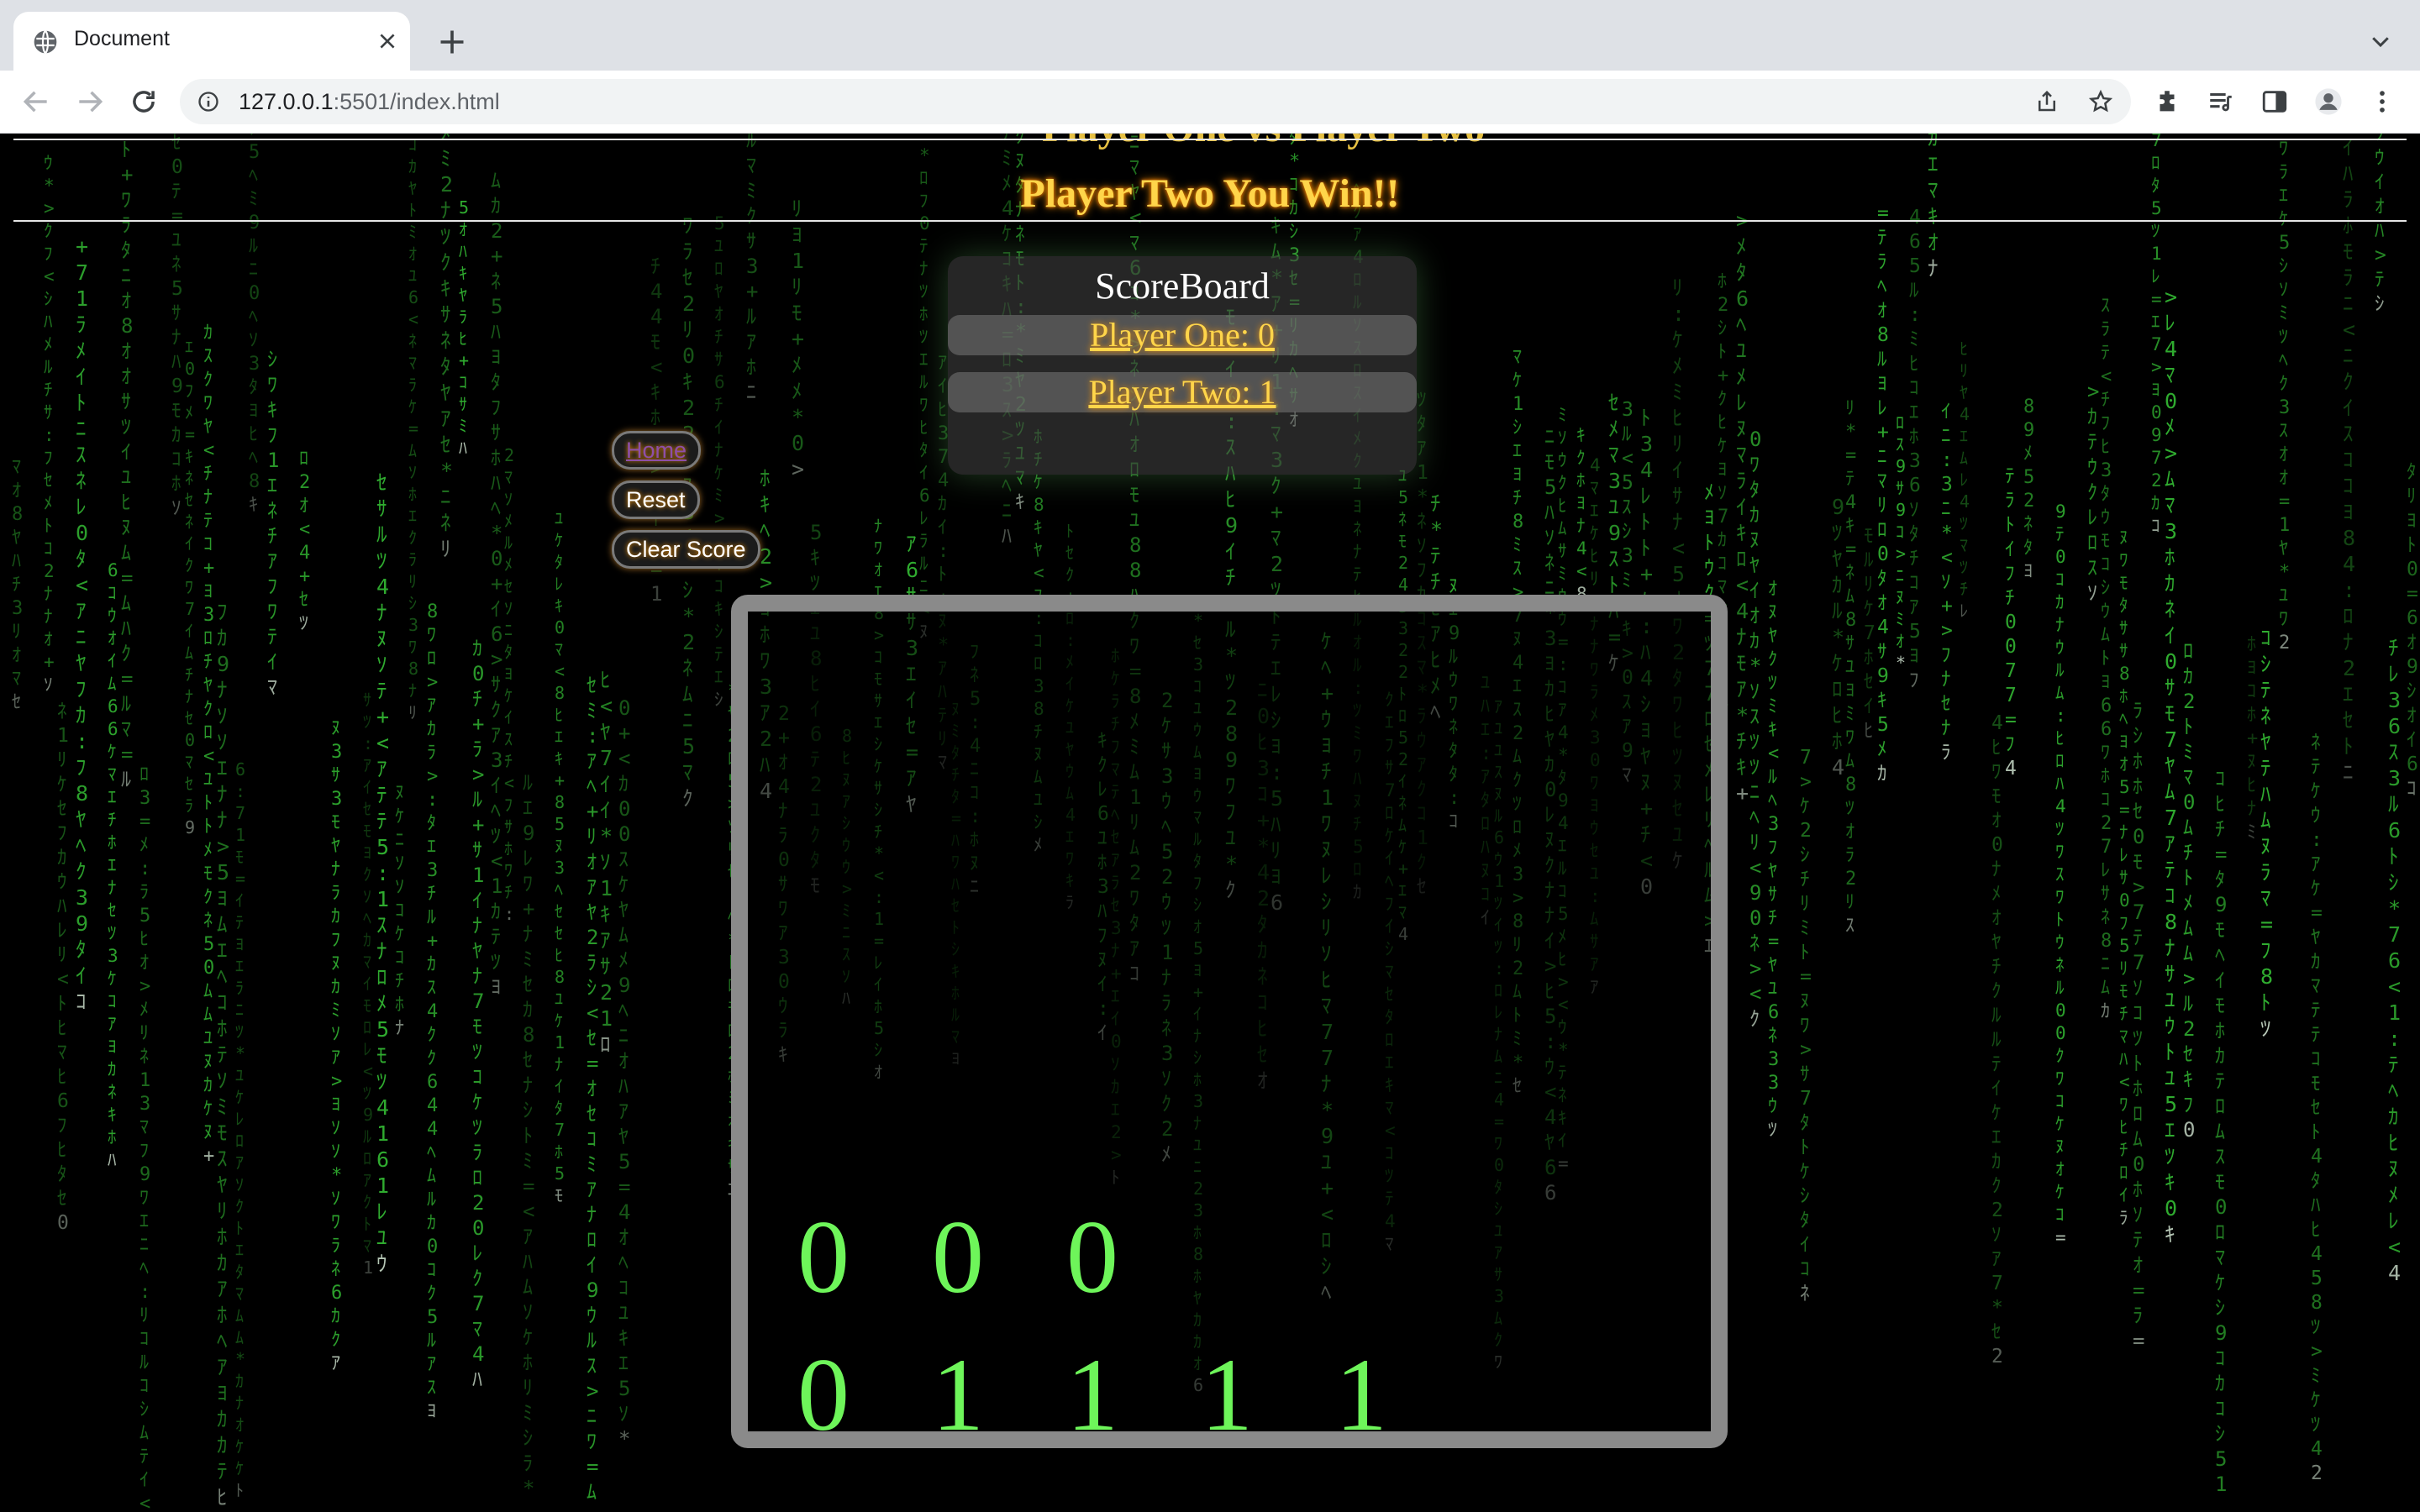 This screenshot has height=1512, width=2420. Describe the element at coordinates (144, 1480) in the screenshot. I see `svg-text: ｲ` at that location.